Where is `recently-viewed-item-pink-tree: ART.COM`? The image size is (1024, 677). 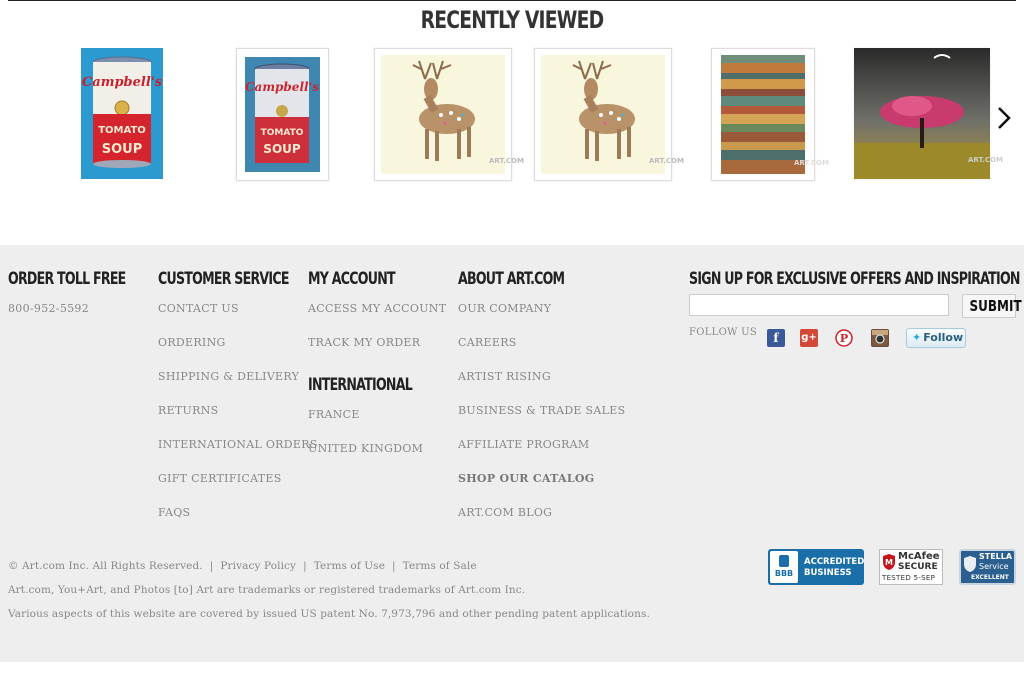 recently-viewed-item-pink-tree: ART.COM is located at coordinates (928, 113).